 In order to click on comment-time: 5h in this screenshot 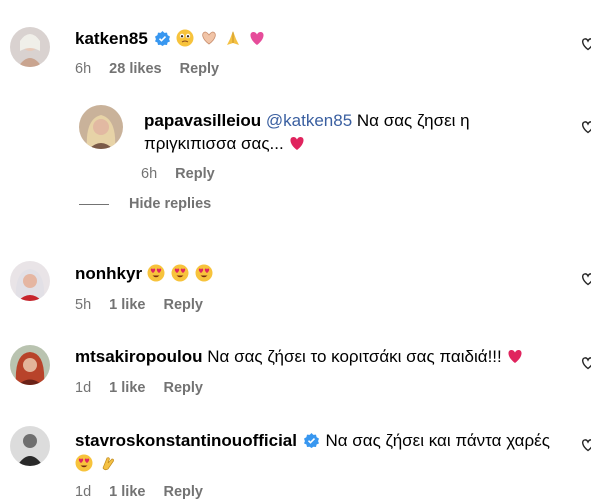, I will do `click(83, 305)`.